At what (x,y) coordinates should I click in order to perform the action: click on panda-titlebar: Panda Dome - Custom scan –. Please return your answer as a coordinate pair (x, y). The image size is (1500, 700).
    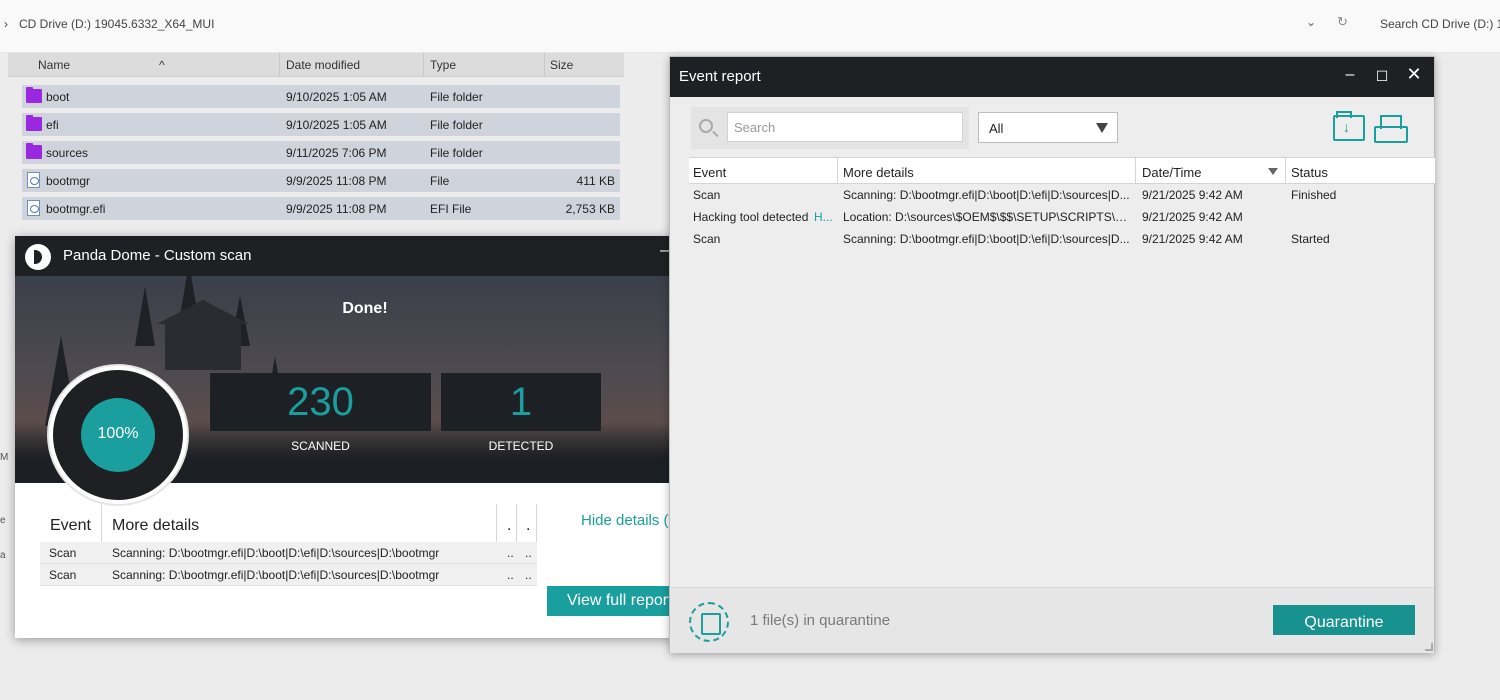
    Looking at the image, I should click on (355, 256).